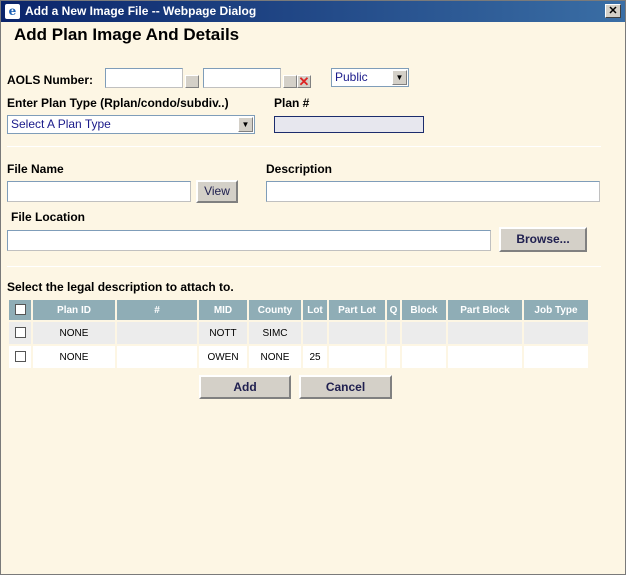 The image size is (626, 575). Describe the element at coordinates (424, 310) in the screenshot. I see `column-header: Block` at that location.